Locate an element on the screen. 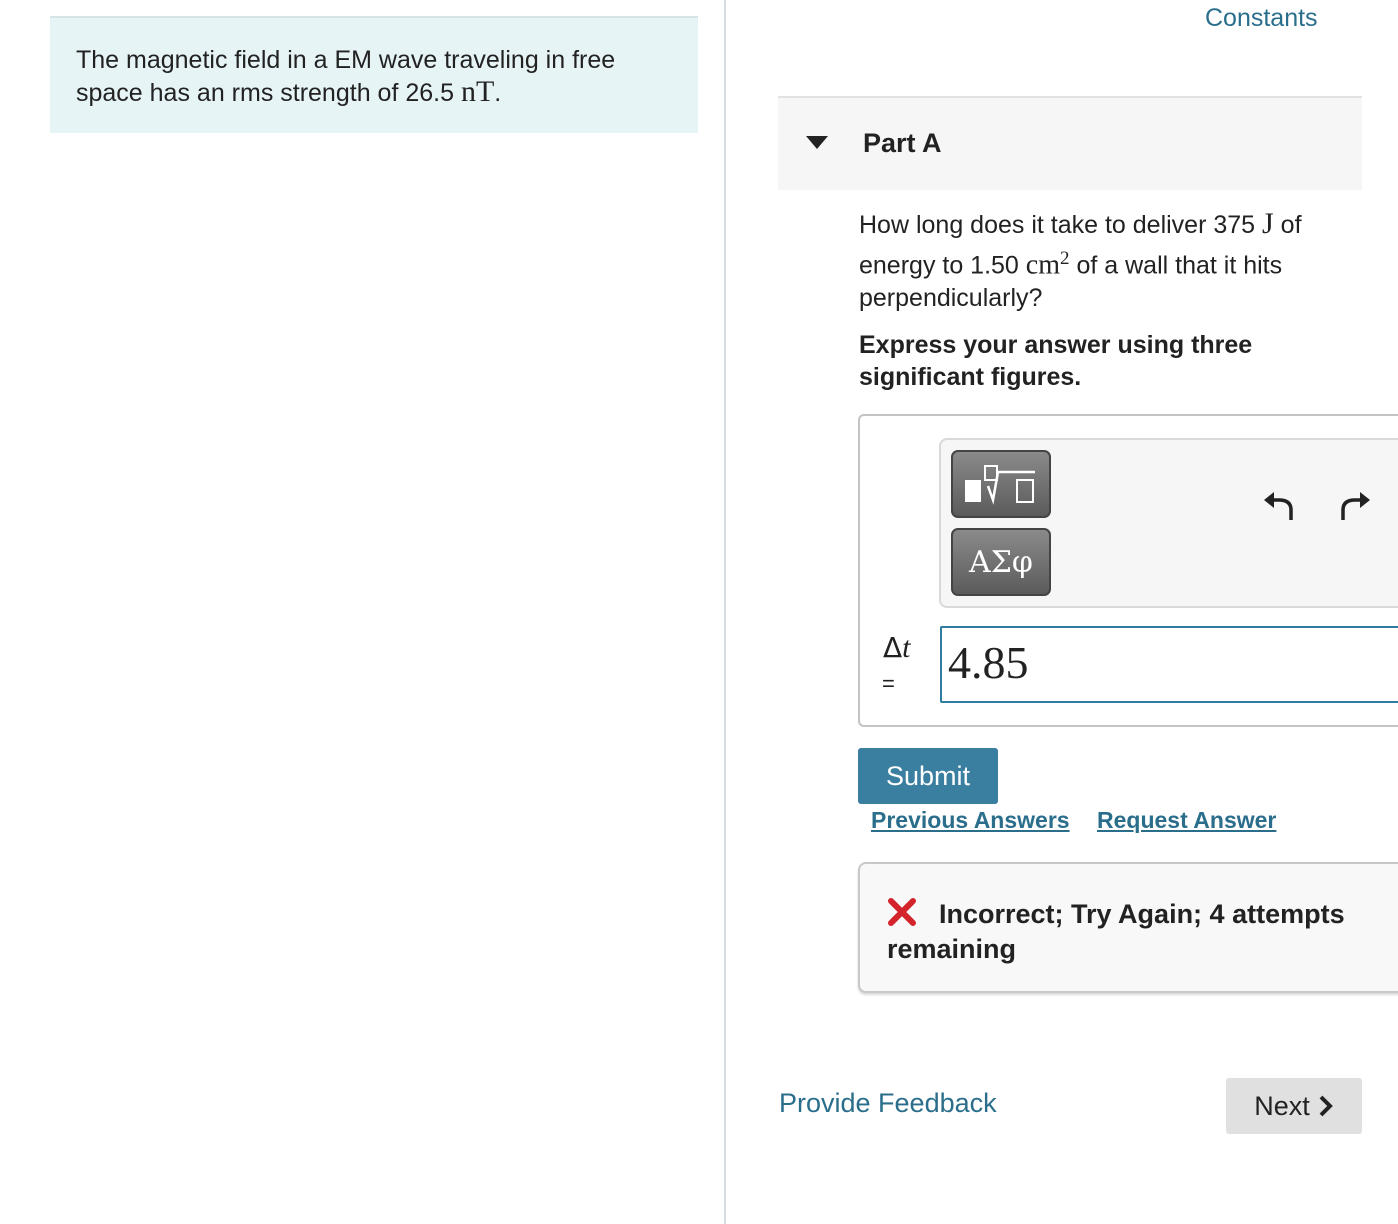  next-button: Next is located at coordinates (1294, 1106).